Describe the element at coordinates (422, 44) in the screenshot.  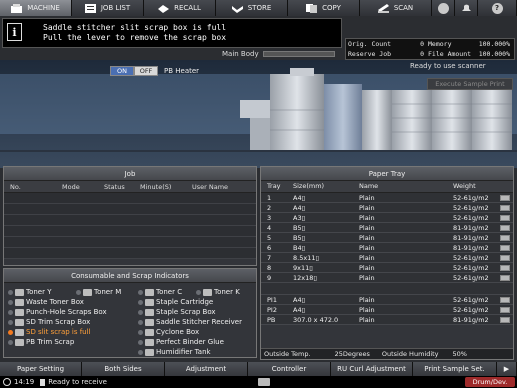
I see `orig-count-value: 0` at that location.